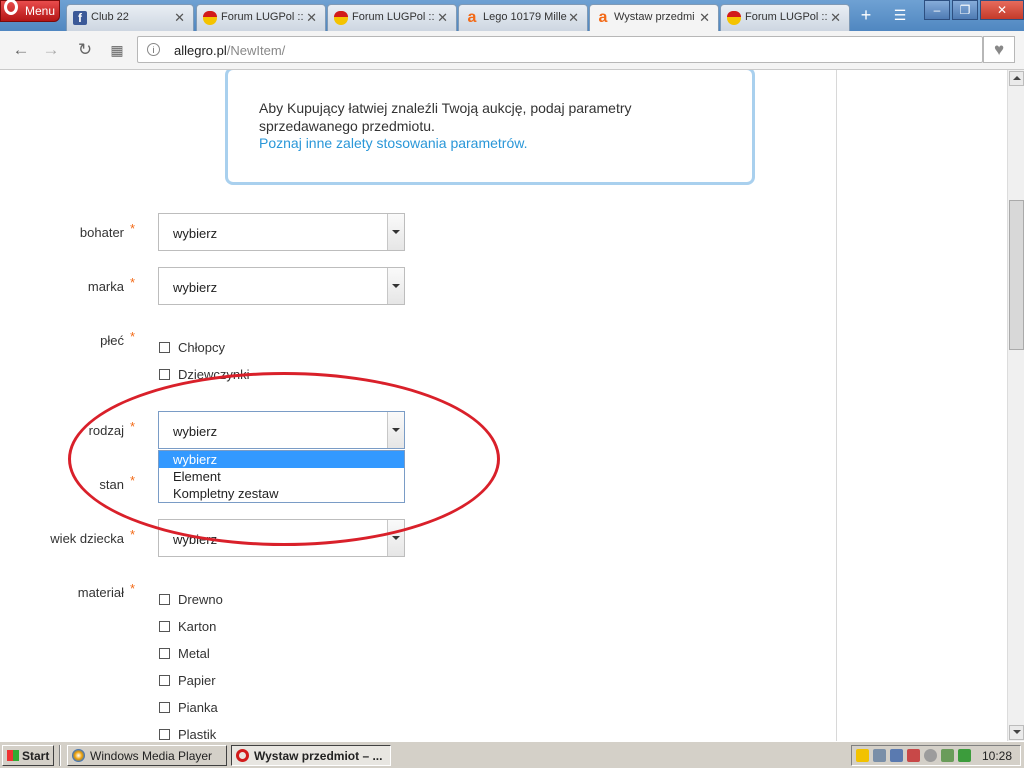 The height and width of the screenshot is (768, 1024). What do you see at coordinates (200, 599) in the screenshot?
I see `checkbox-label: Drewno` at bounding box center [200, 599].